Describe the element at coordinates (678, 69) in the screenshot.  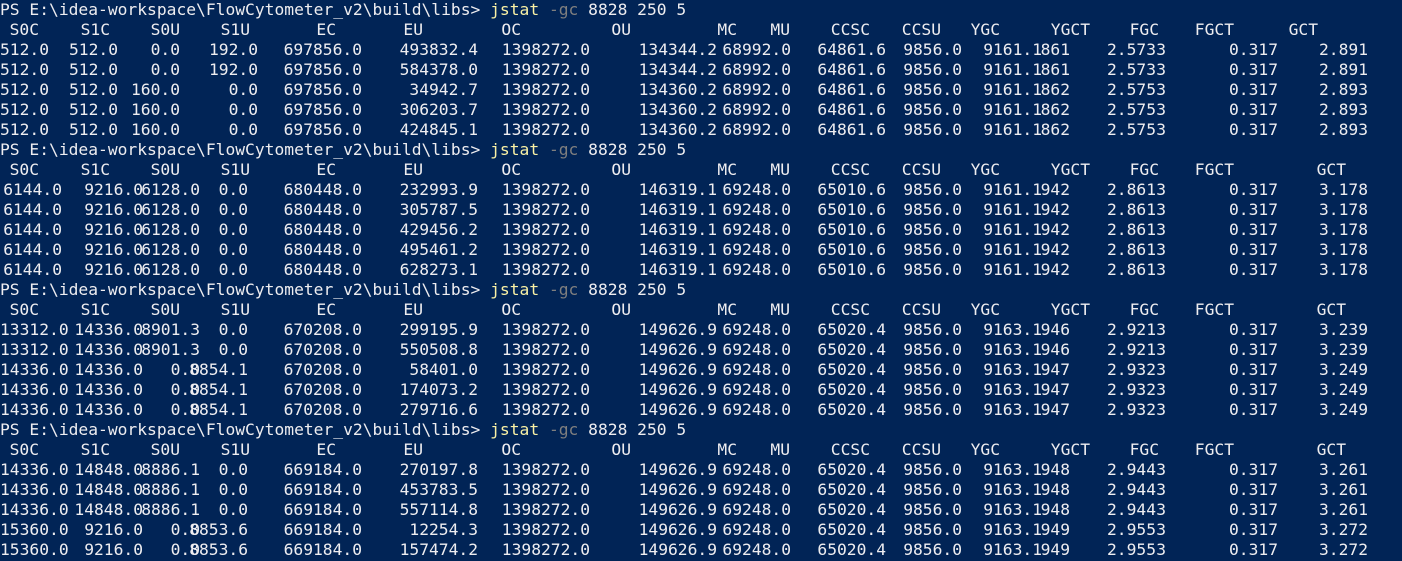
I see `table-cell: 134344.2` at that location.